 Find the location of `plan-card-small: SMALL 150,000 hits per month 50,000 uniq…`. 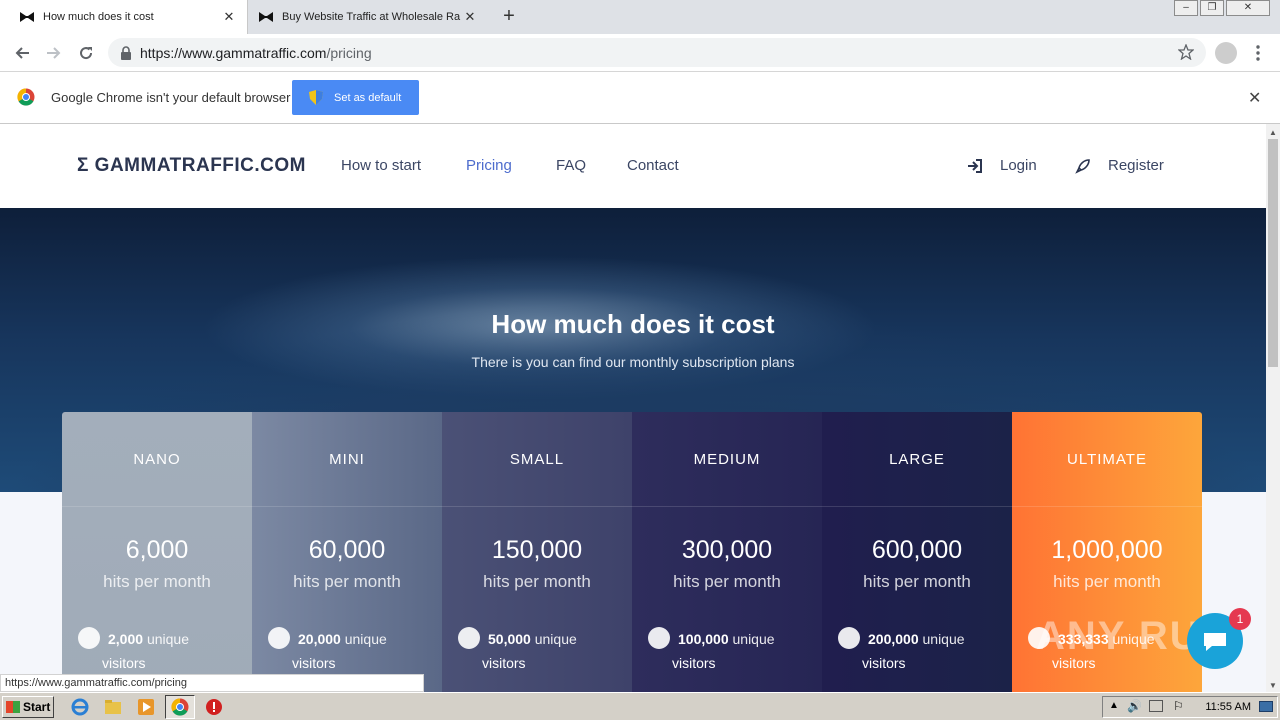

plan-card-small: SMALL 150,000 hits per month 50,000 uniq… is located at coordinates (537, 552).